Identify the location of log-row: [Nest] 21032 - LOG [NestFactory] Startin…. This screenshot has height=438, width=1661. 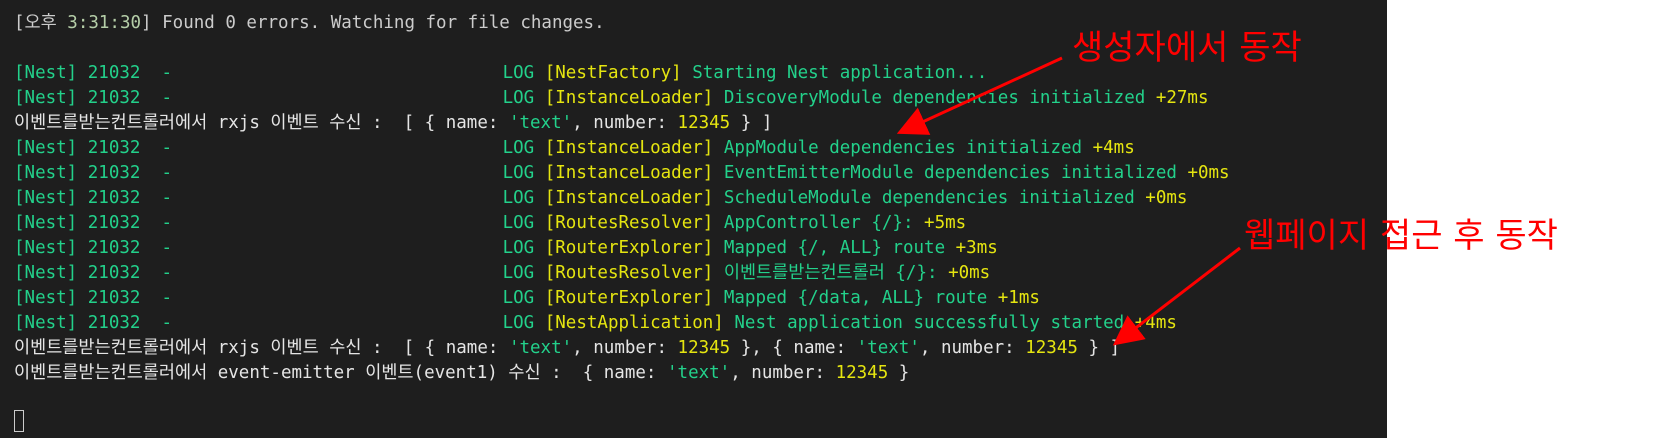
(500, 73).